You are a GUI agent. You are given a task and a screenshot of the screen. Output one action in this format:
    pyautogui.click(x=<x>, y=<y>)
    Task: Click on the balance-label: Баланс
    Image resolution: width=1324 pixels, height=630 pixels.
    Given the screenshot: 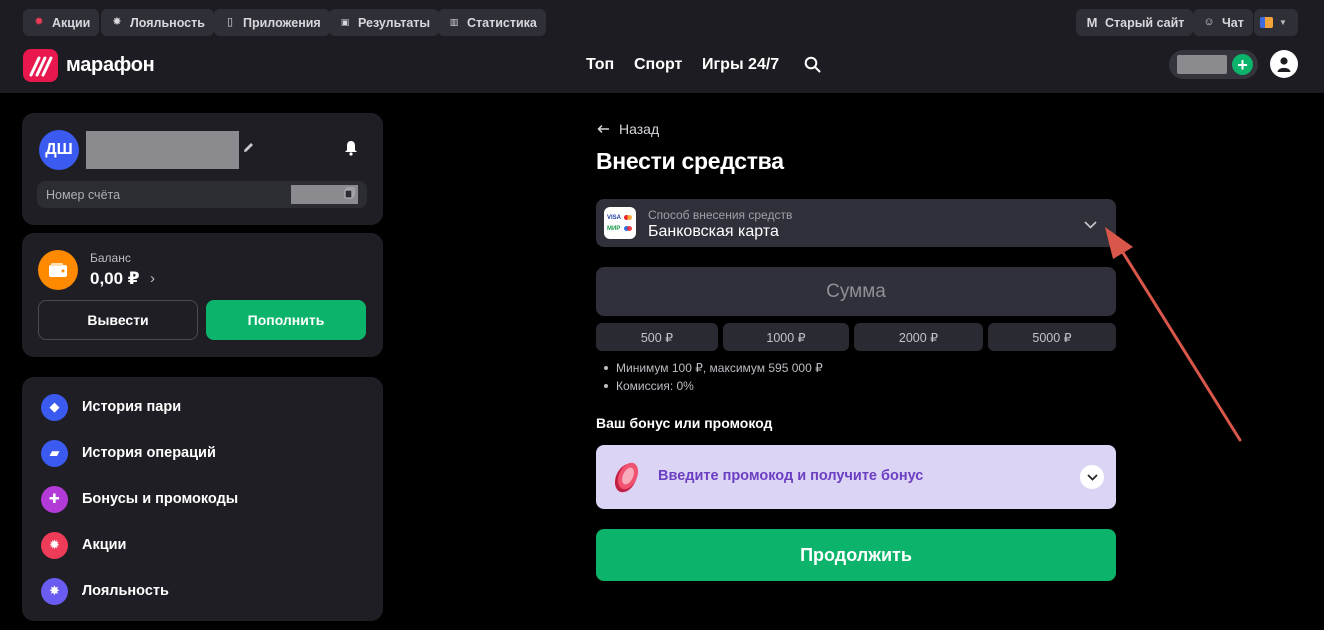 What is the action you would take?
    pyautogui.click(x=110, y=258)
    